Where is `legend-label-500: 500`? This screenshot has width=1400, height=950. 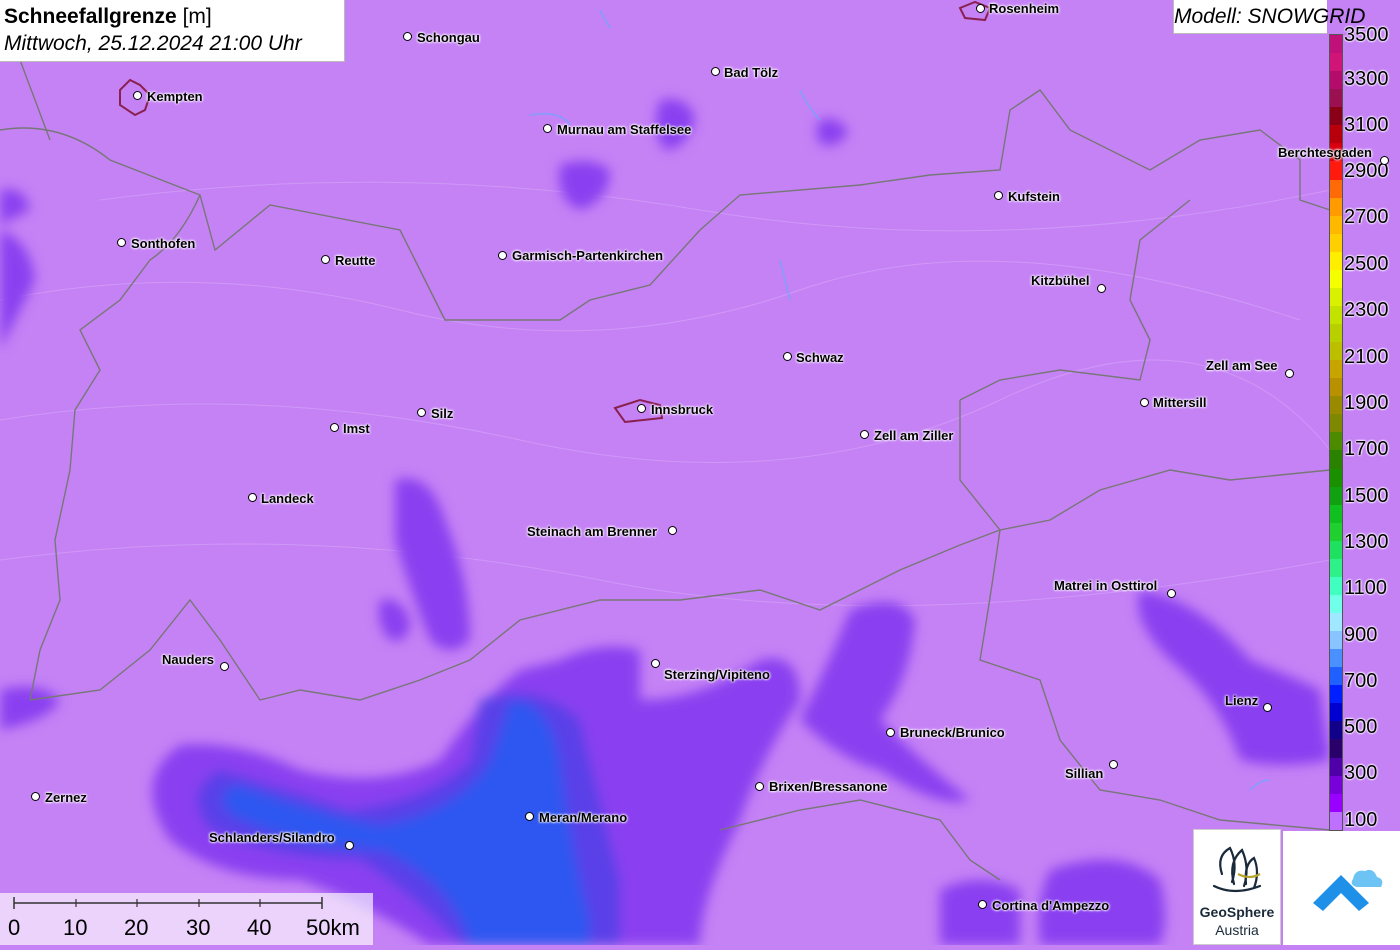
legend-label-500: 500 is located at coordinates (1361, 727).